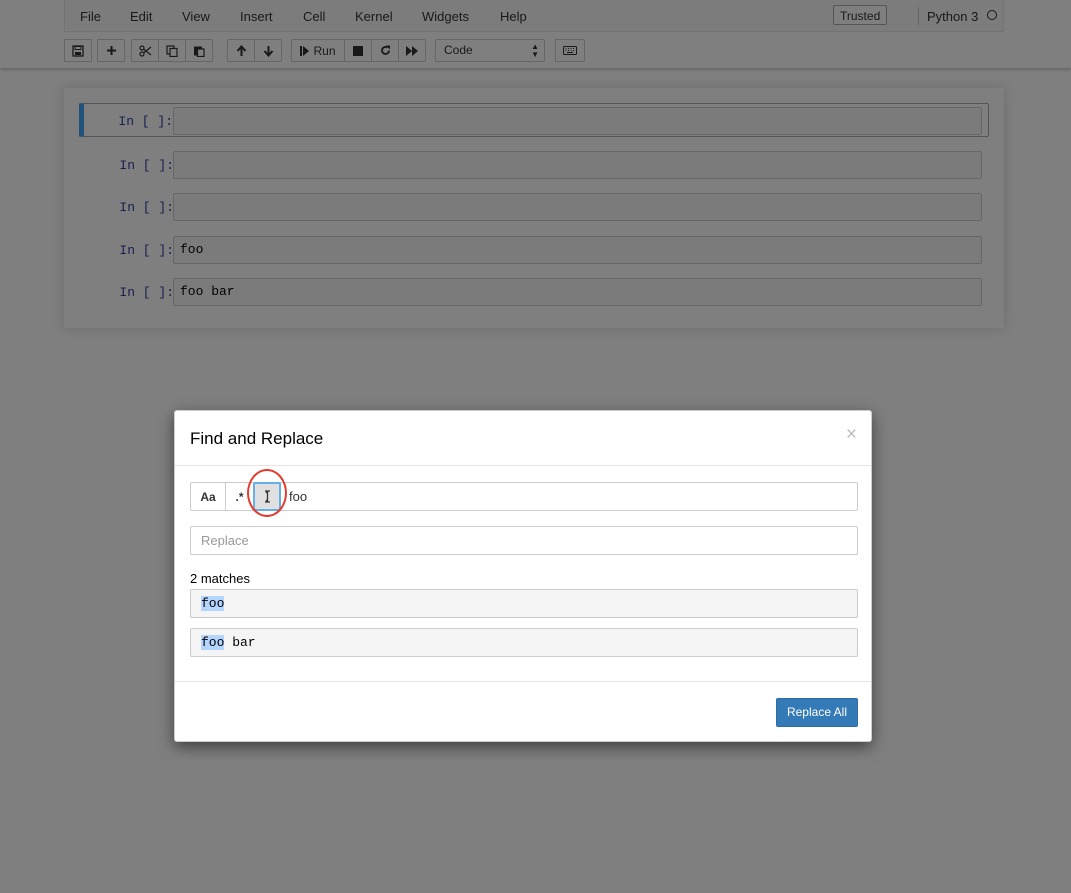 This screenshot has width=1071, height=893. What do you see at coordinates (298, 496) in the screenshot?
I see `search-input: foo` at bounding box center [298, 496].